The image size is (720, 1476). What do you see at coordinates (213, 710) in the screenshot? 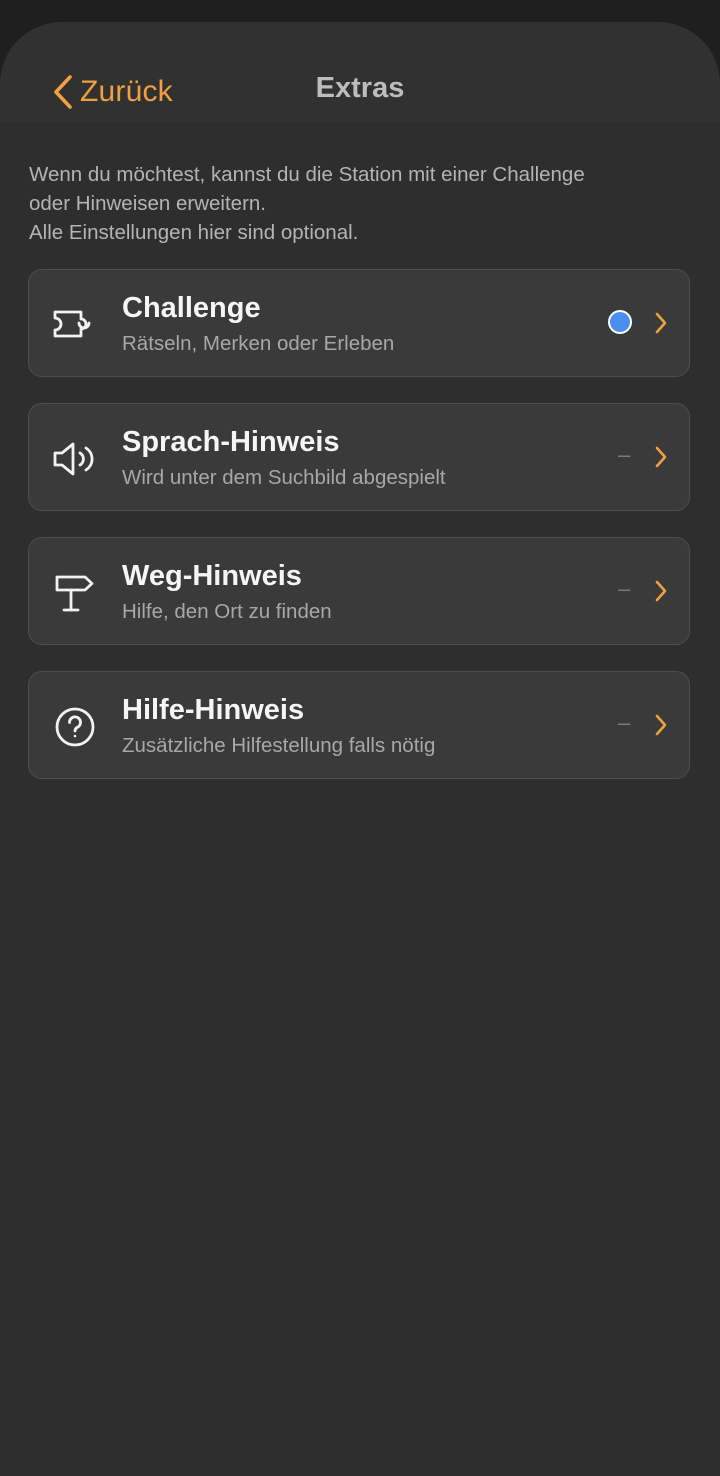
I see `hilfe-hinweis-title: Hilfe-Hinweis` at bounding box center [213, 710].